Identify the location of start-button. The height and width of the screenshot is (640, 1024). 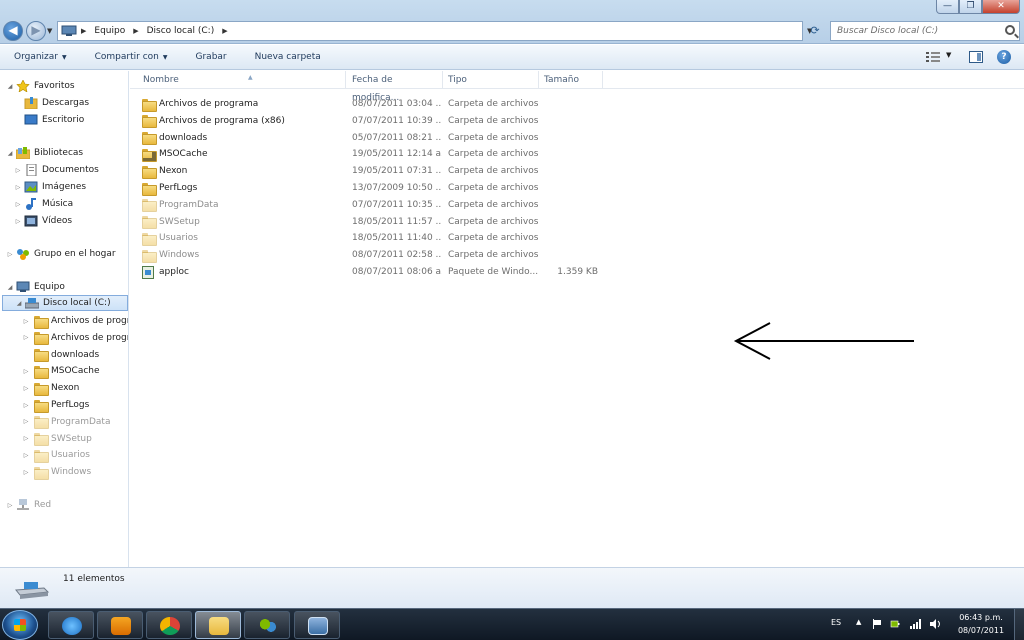
(20, 625).